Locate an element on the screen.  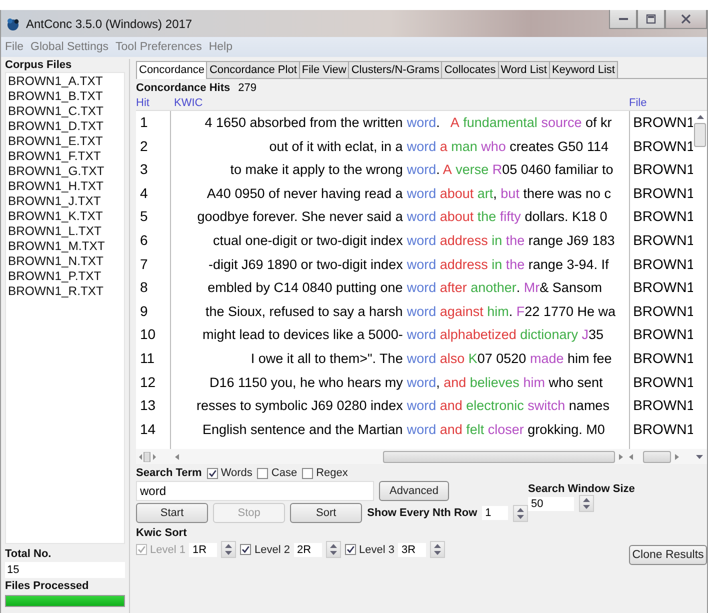
column-header: File is located at coordinates (638, 103).